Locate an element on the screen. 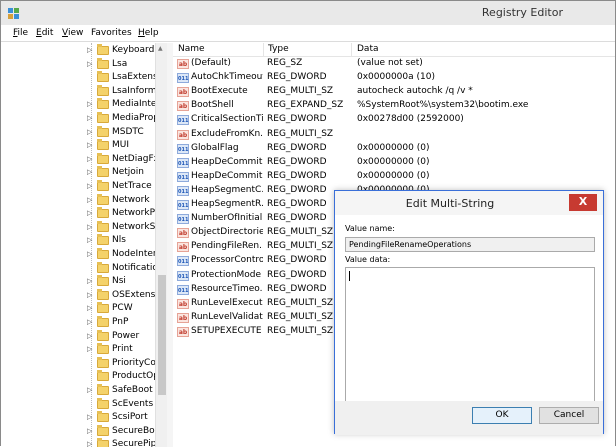 The width and height of the screenshot is (616, 447). tree-item: ▷ NodeInterf is located at coordinates (78, 255).